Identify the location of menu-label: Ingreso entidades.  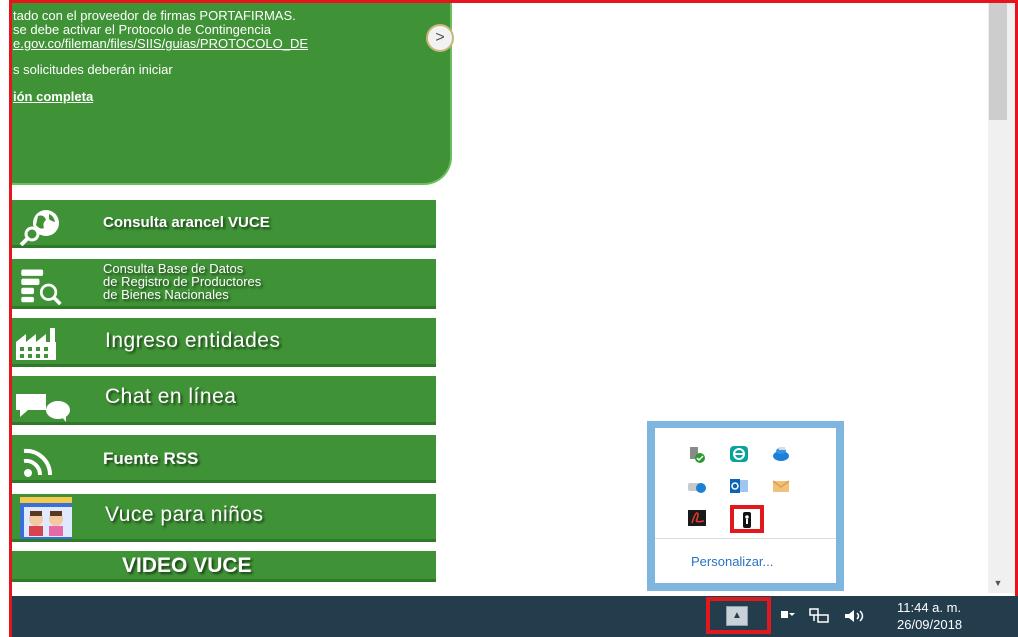
(193, 340).